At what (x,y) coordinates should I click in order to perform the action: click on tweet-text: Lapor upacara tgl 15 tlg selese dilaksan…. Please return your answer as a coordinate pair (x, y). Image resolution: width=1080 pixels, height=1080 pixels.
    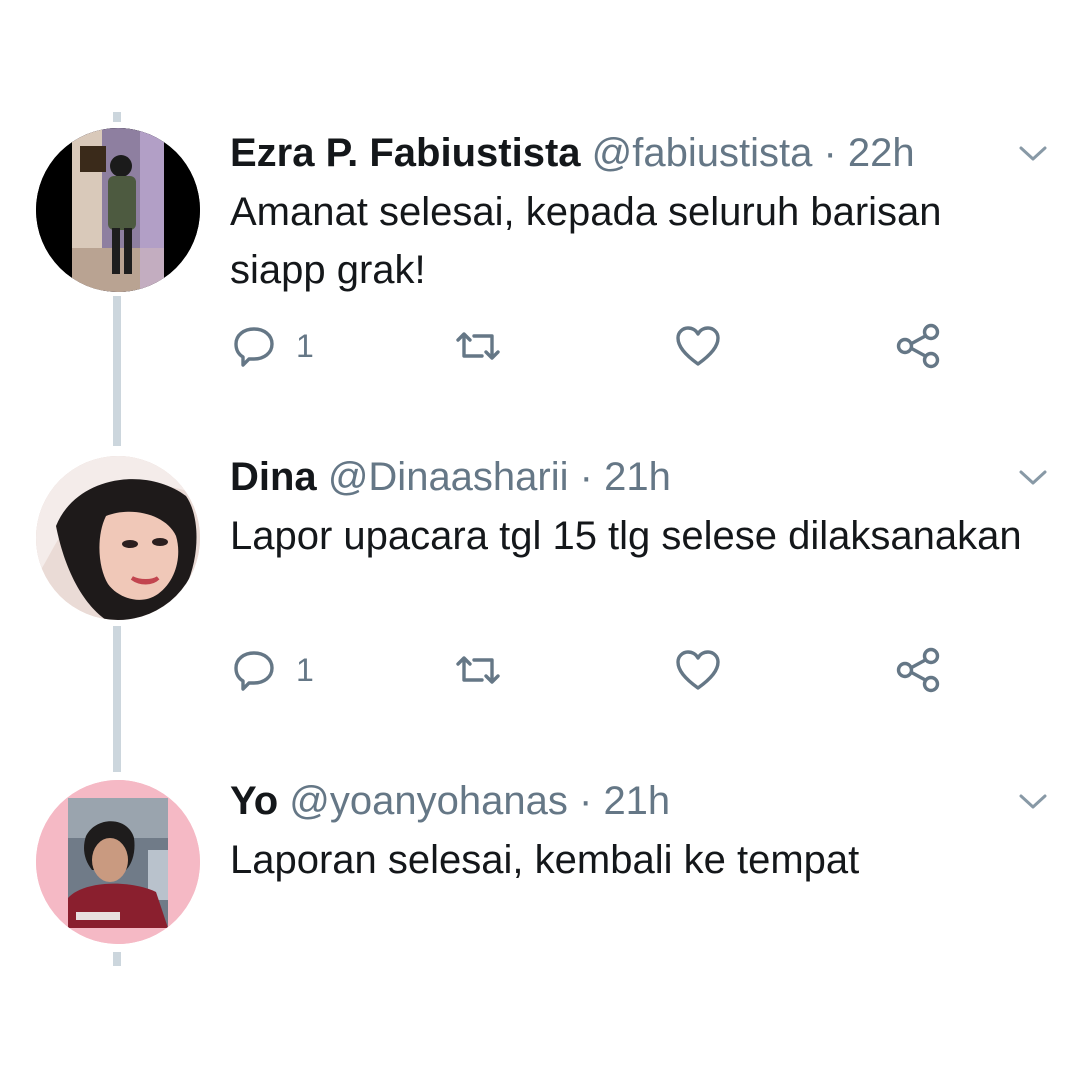
    Looking at the image, I should click on (626, 536).